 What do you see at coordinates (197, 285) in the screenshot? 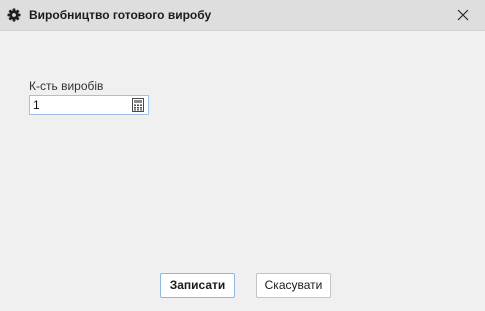
I see `save-button: Записати` at bounding box center [197, 285].